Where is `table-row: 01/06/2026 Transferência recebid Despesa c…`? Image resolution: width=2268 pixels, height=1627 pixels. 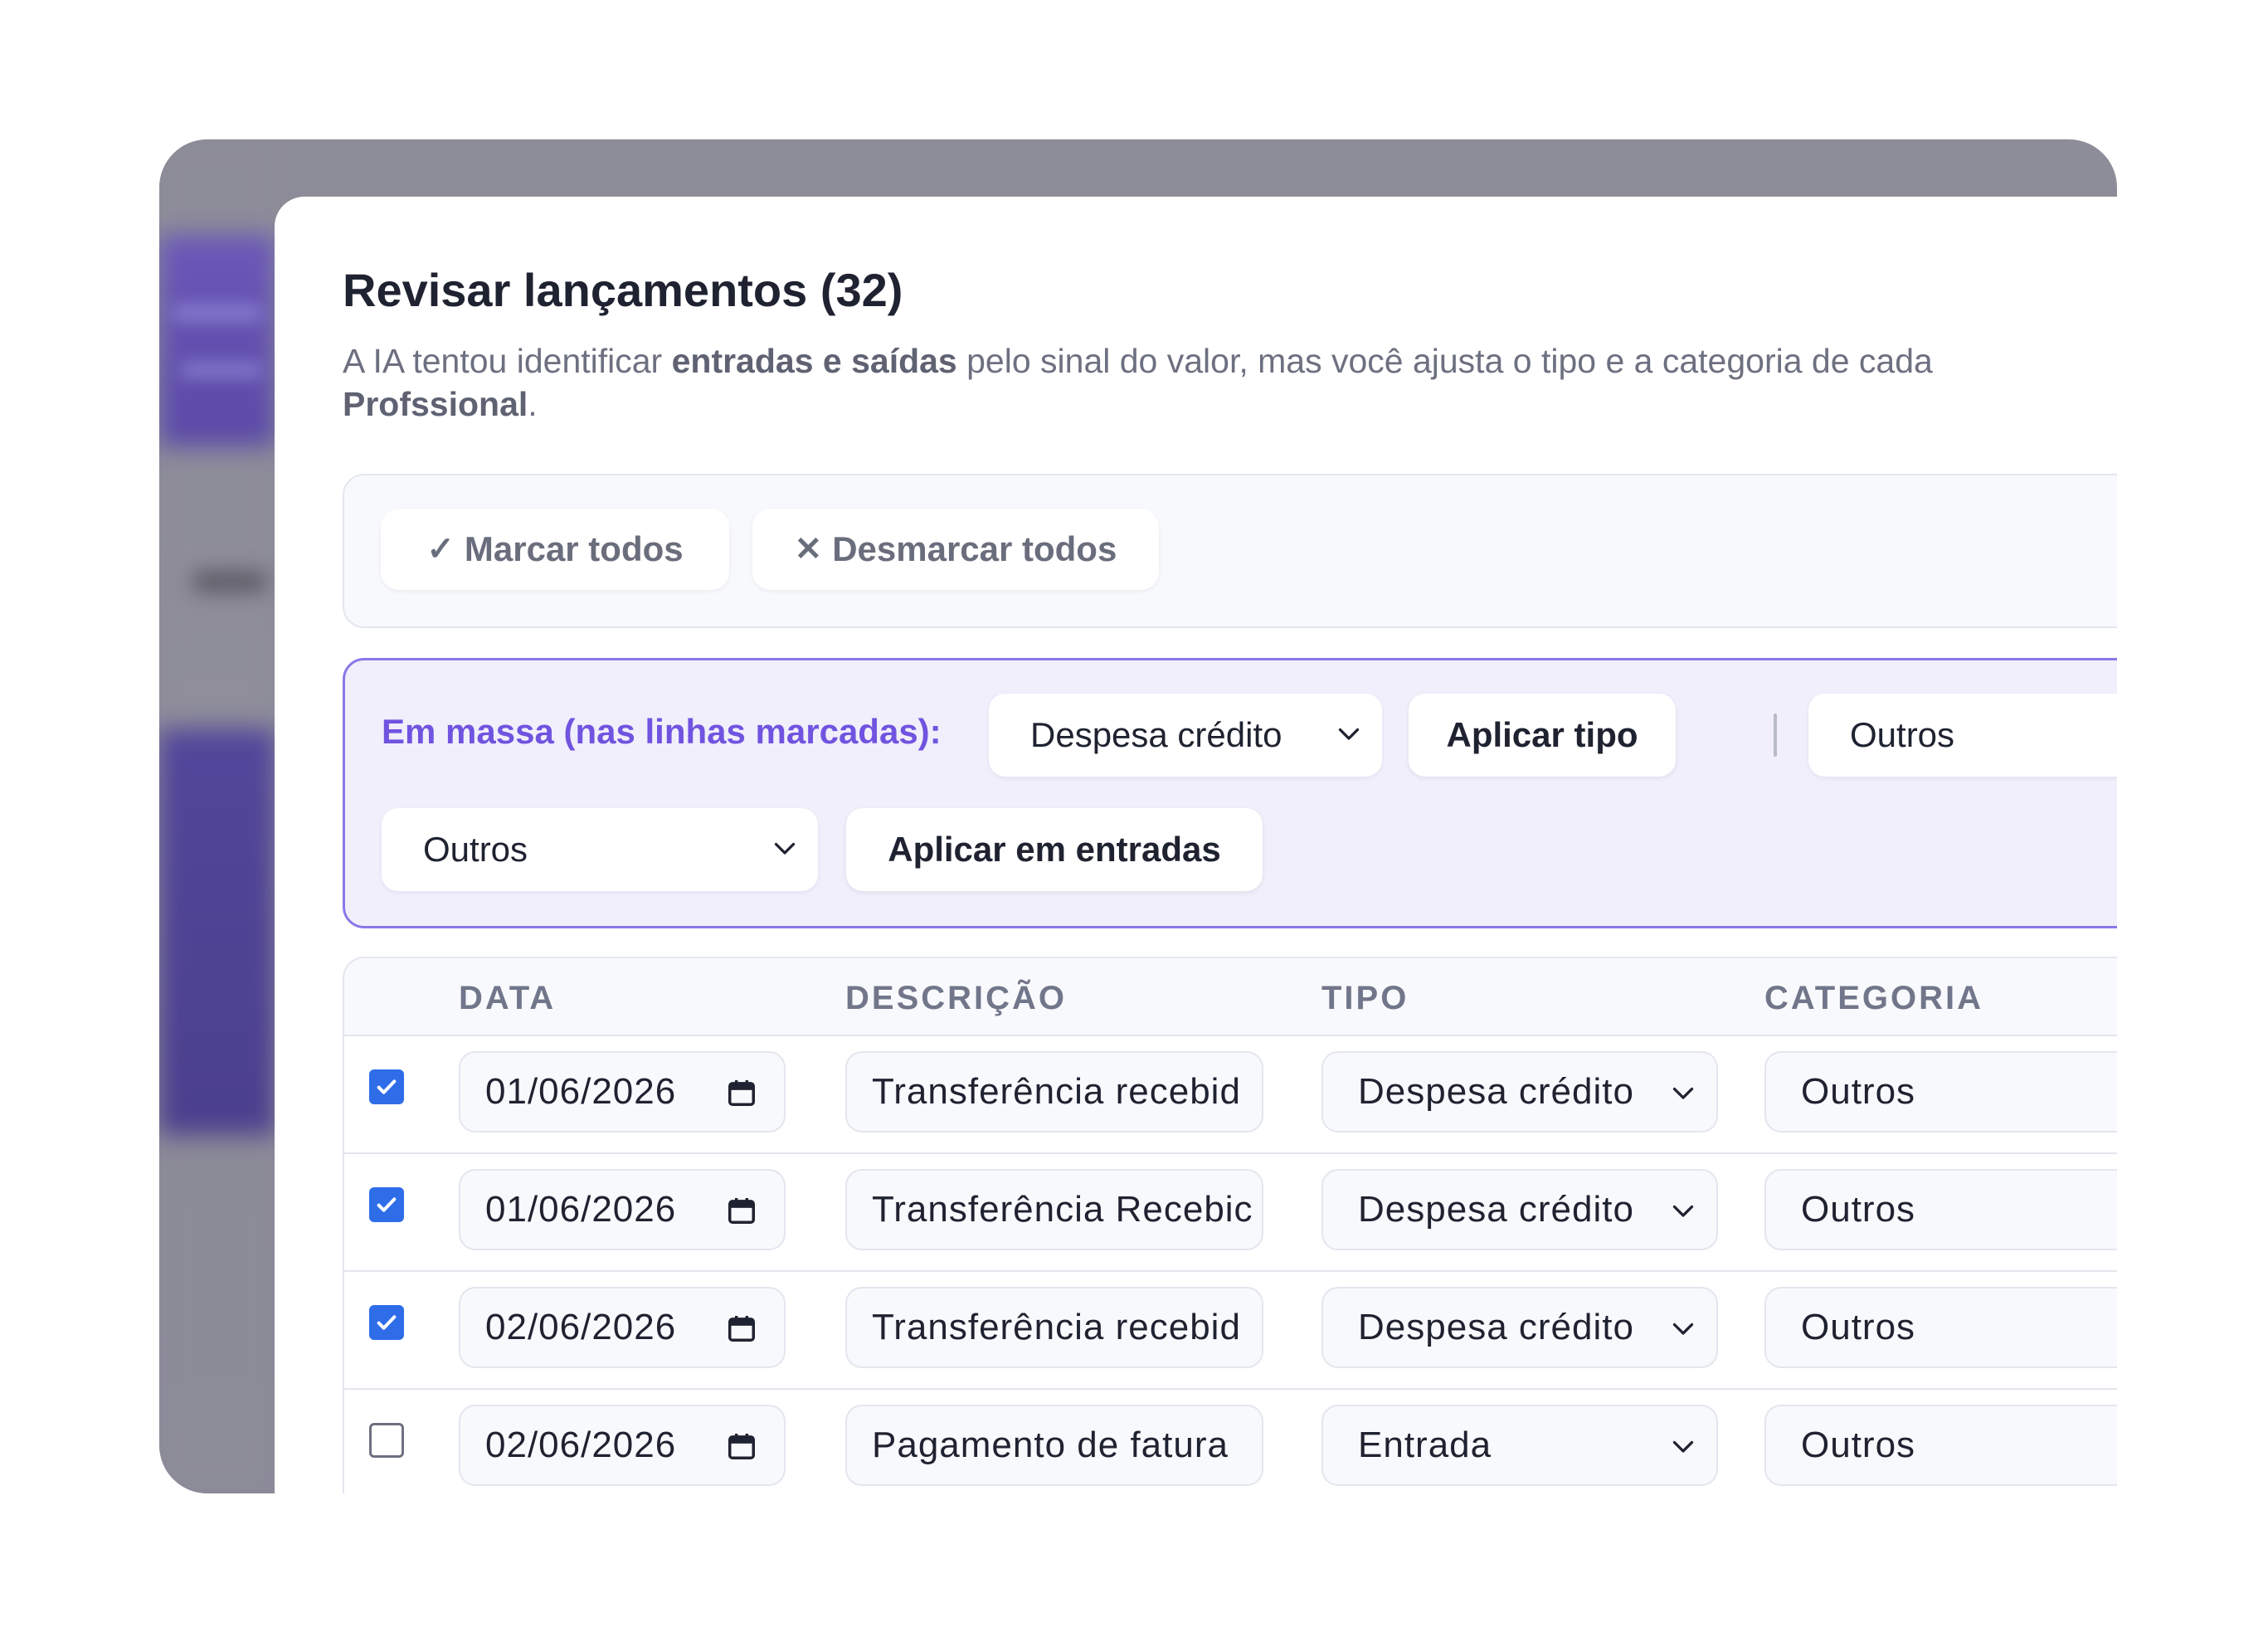
table-row: 01/06/2026 Transferência recebid Despesa c… is located at coordinates (1230, 1094).